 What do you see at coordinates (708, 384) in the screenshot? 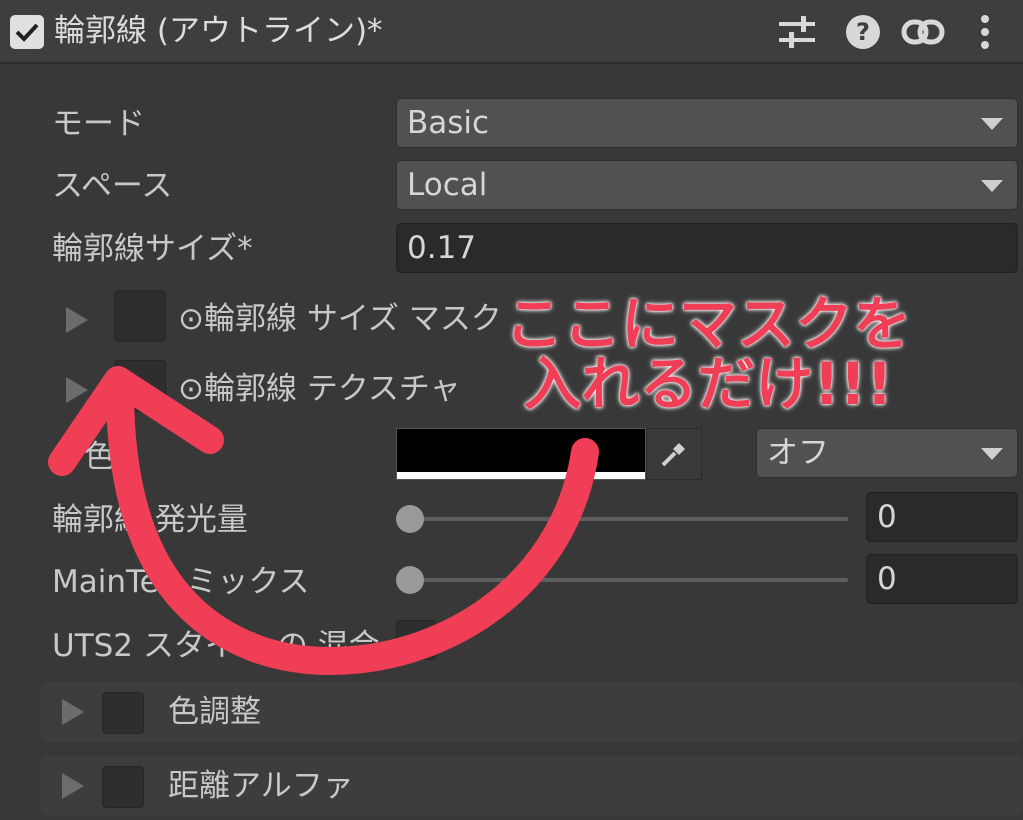
I see `annotation-line2: 入れるだけ!!!` at bounding box center [708, 384].